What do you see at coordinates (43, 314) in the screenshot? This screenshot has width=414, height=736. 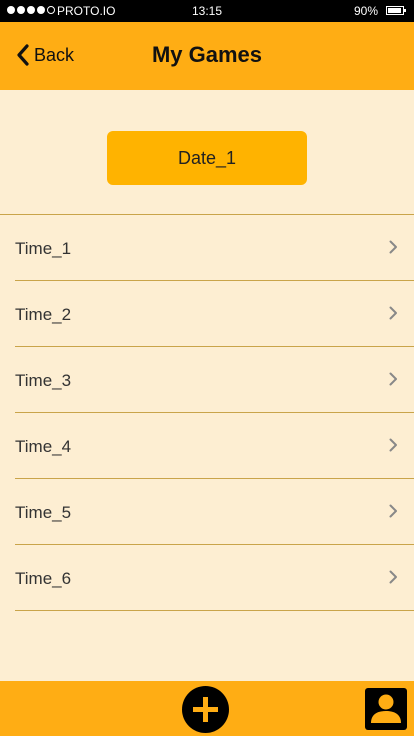 I see `list-item-label: Time_2` at bounding box center [43, 314].